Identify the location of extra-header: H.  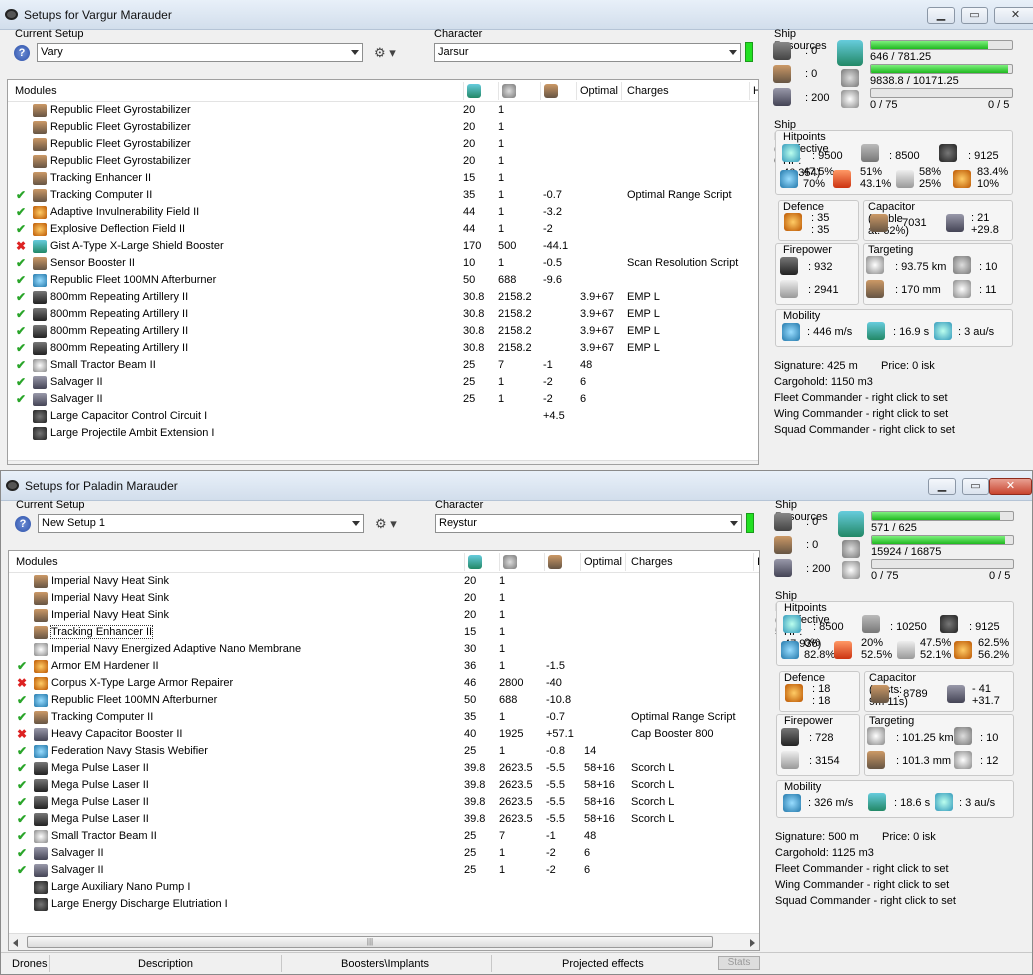
(755, 91).